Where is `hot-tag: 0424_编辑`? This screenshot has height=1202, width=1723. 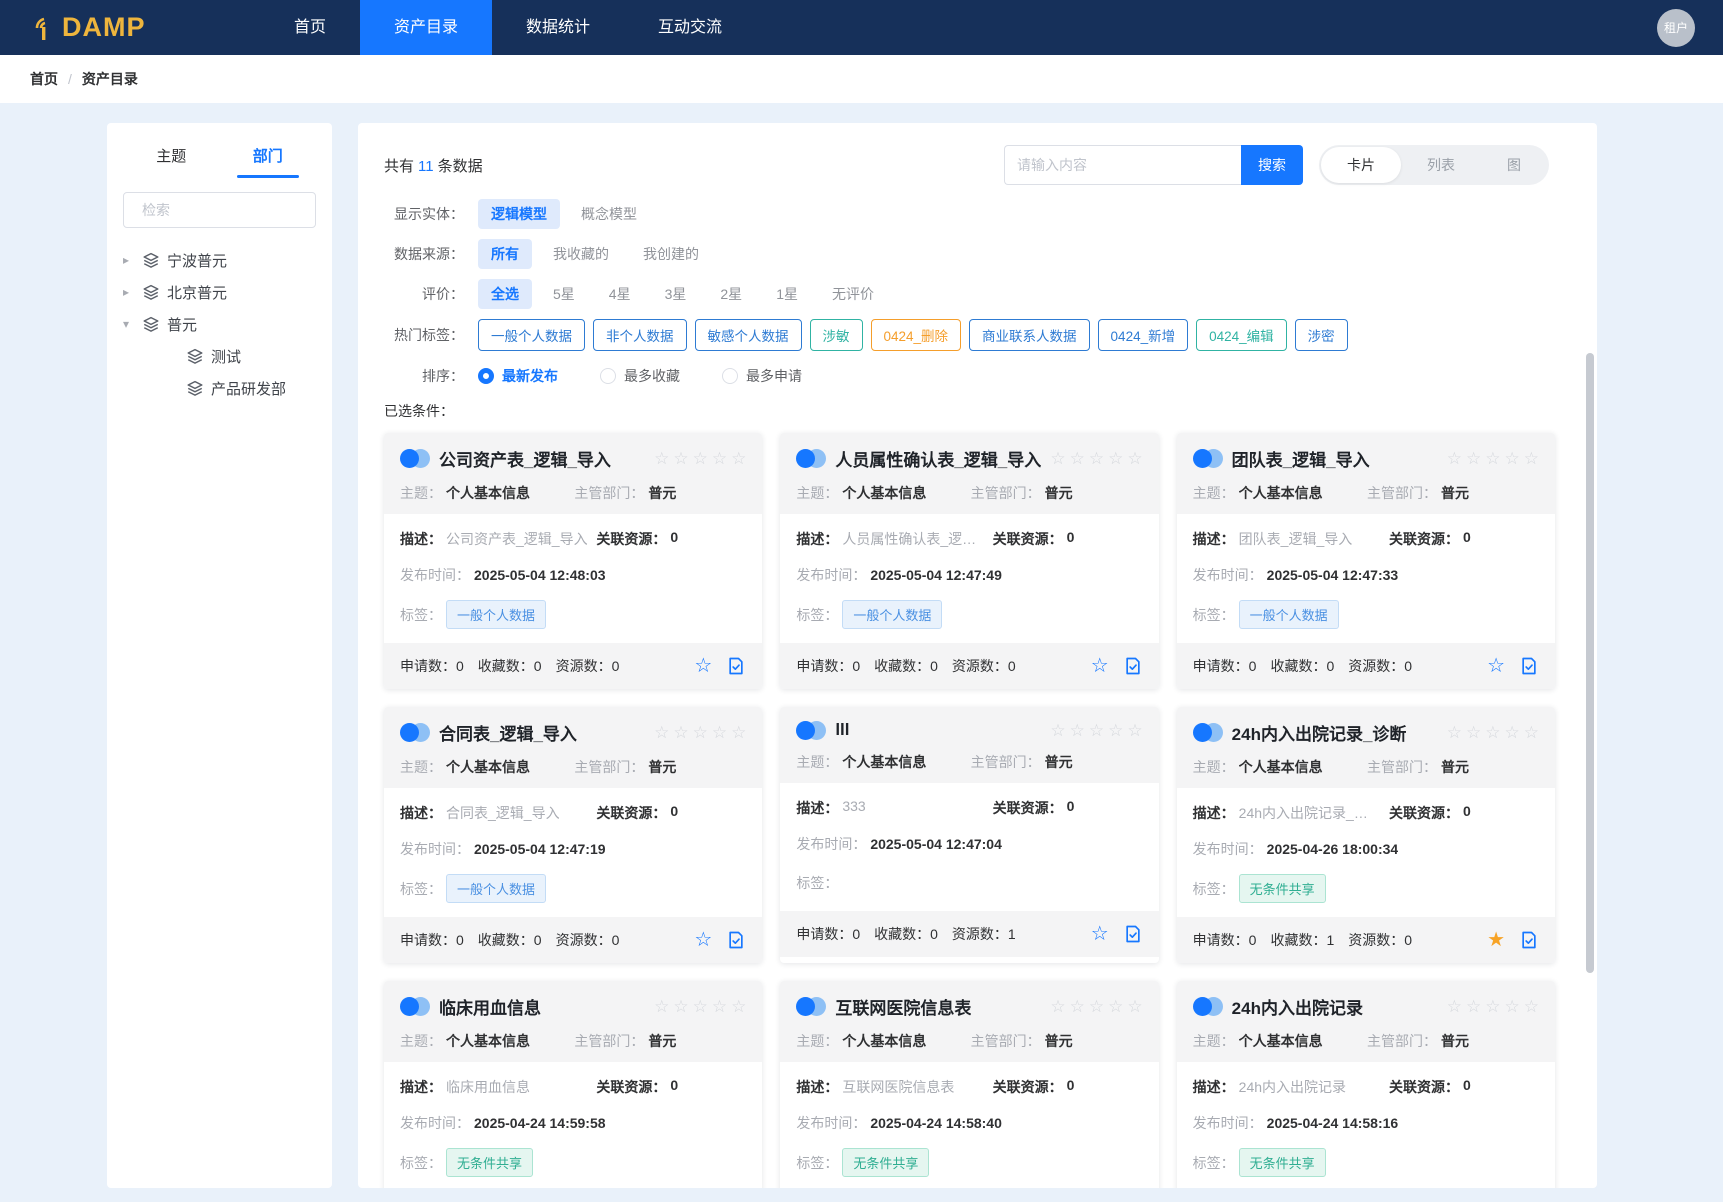 hot-tag: 0424_编辑 is located at coordinates (1241, 335).